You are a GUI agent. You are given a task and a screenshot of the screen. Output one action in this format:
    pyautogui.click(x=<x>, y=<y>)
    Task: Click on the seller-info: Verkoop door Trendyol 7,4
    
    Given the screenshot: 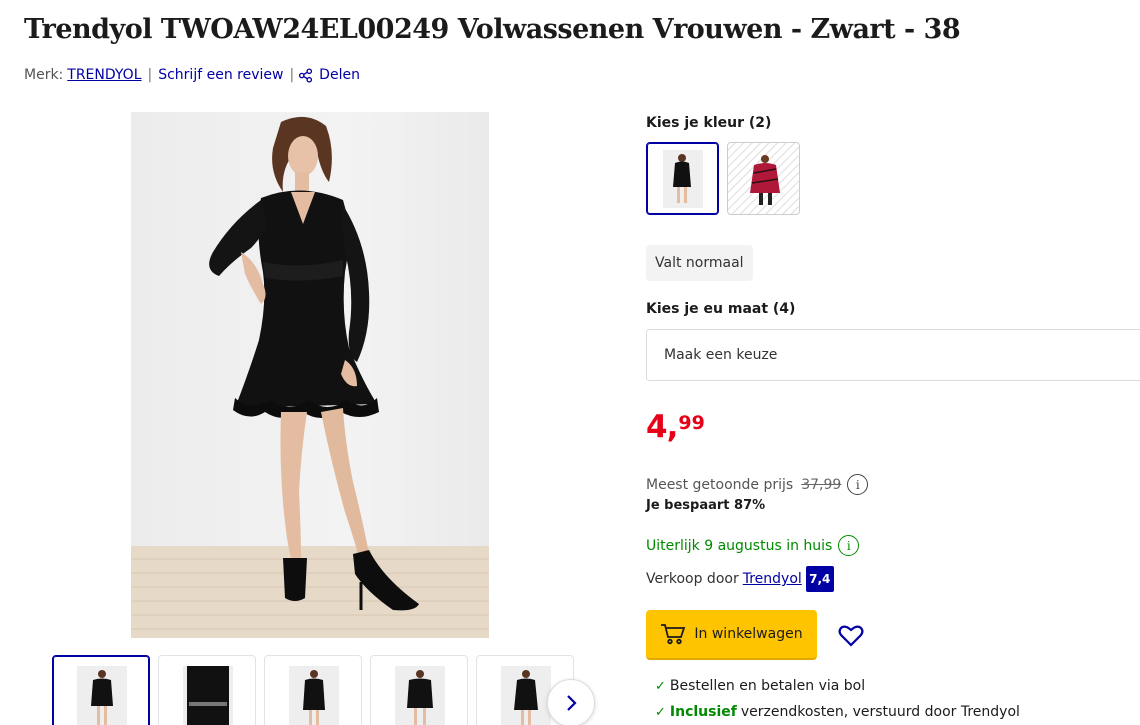 What is the action you would take?
    pyautogui.click(x=740, y=579)
    